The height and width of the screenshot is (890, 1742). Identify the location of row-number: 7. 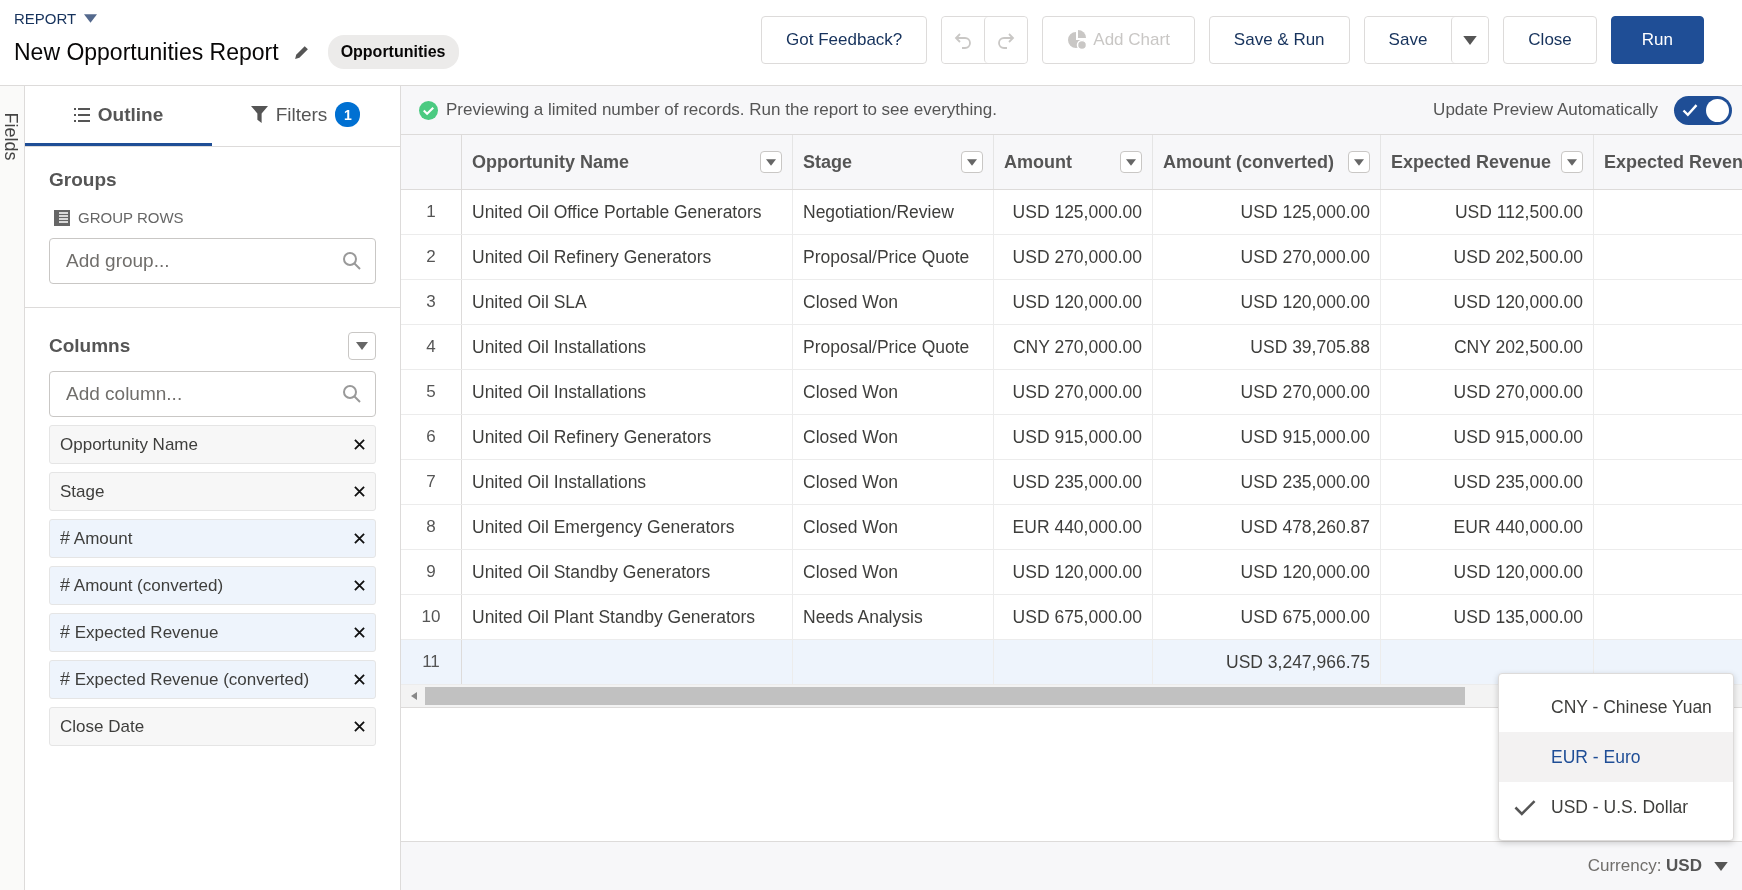
(431, 482).